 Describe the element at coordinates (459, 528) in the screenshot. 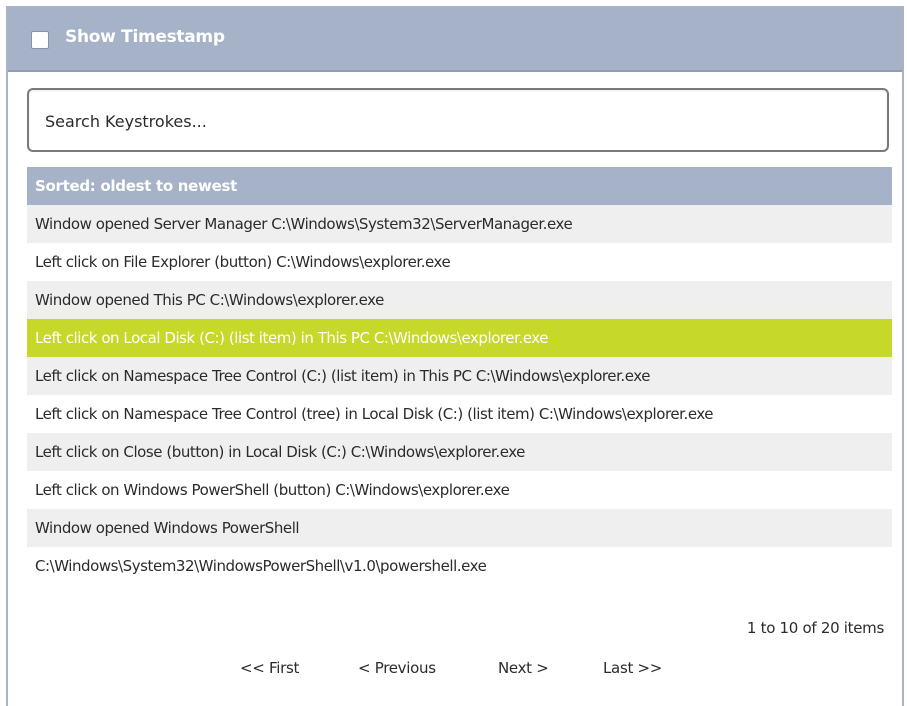

I see `list-item: Window opened Windows PowerShell` at that location.